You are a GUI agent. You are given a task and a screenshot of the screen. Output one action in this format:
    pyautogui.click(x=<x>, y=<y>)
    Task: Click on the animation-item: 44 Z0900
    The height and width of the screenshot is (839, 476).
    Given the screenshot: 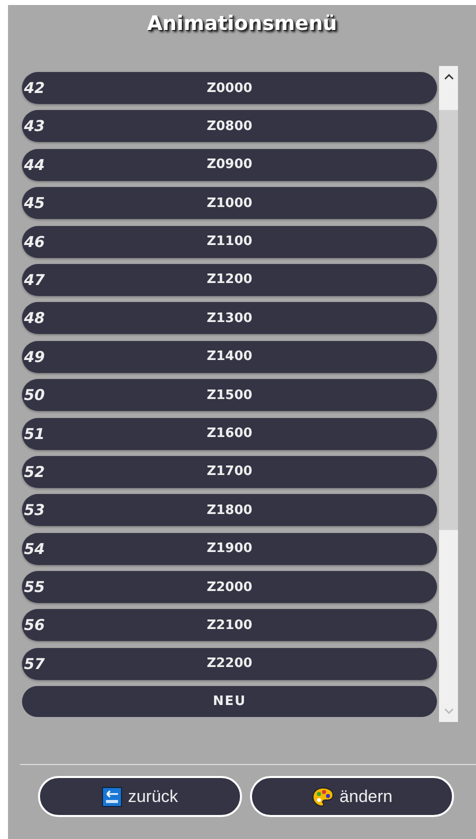 What is the action you would take?
    pyautogui.click(x=229, y=164)
    